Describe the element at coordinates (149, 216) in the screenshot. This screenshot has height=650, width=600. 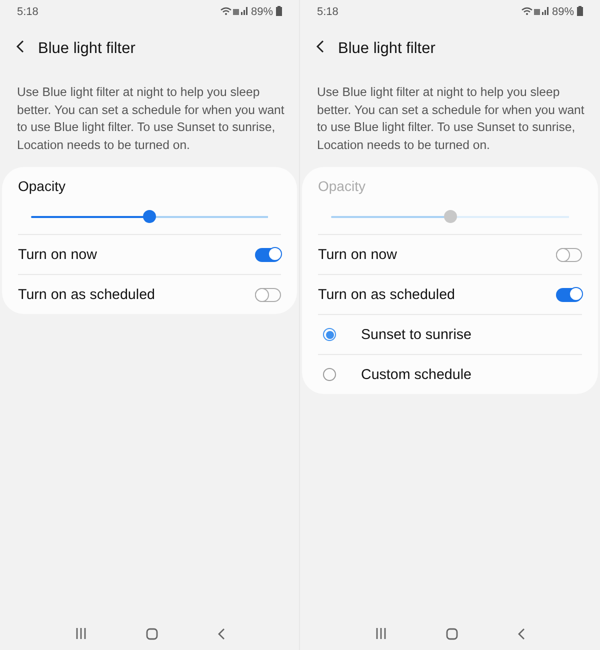
I see `slider-thumb` at that location.